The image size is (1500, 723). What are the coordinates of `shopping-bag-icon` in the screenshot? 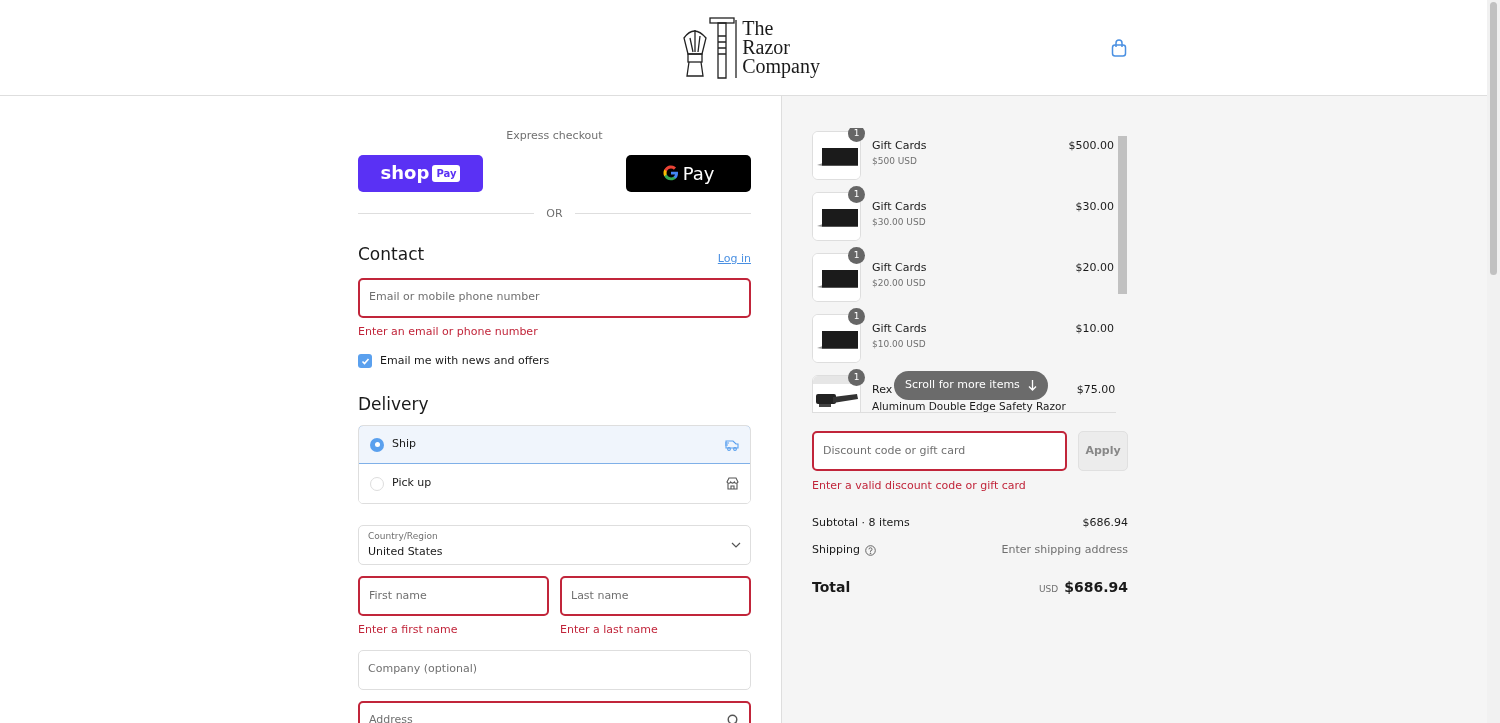 It's located at (1119, 47).